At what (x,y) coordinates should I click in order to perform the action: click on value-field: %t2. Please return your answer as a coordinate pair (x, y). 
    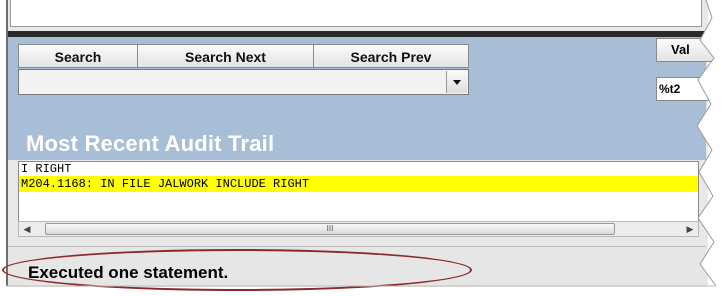
    Looking at the image, I should click on (686, 89).